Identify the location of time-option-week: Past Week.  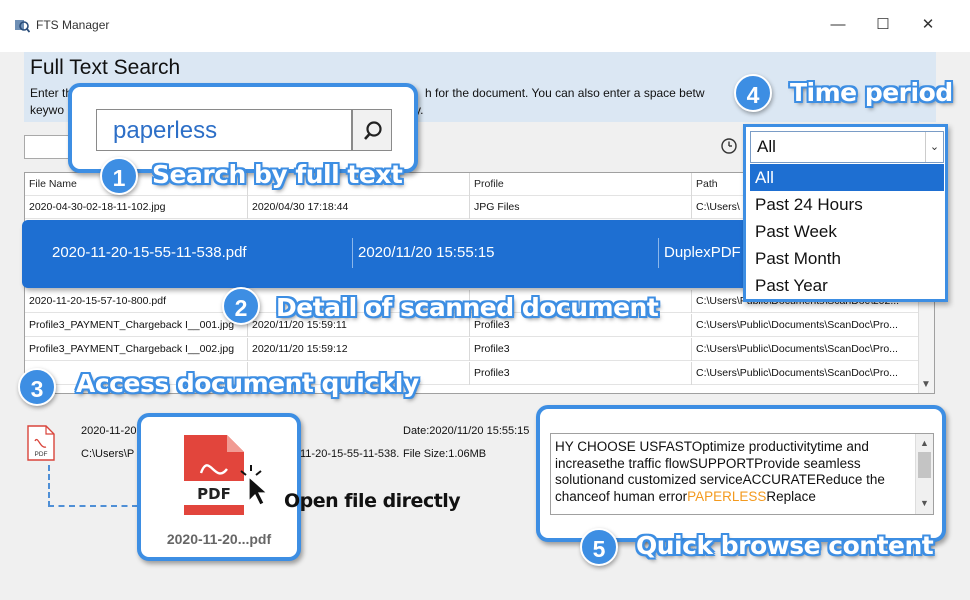
(847, 231).